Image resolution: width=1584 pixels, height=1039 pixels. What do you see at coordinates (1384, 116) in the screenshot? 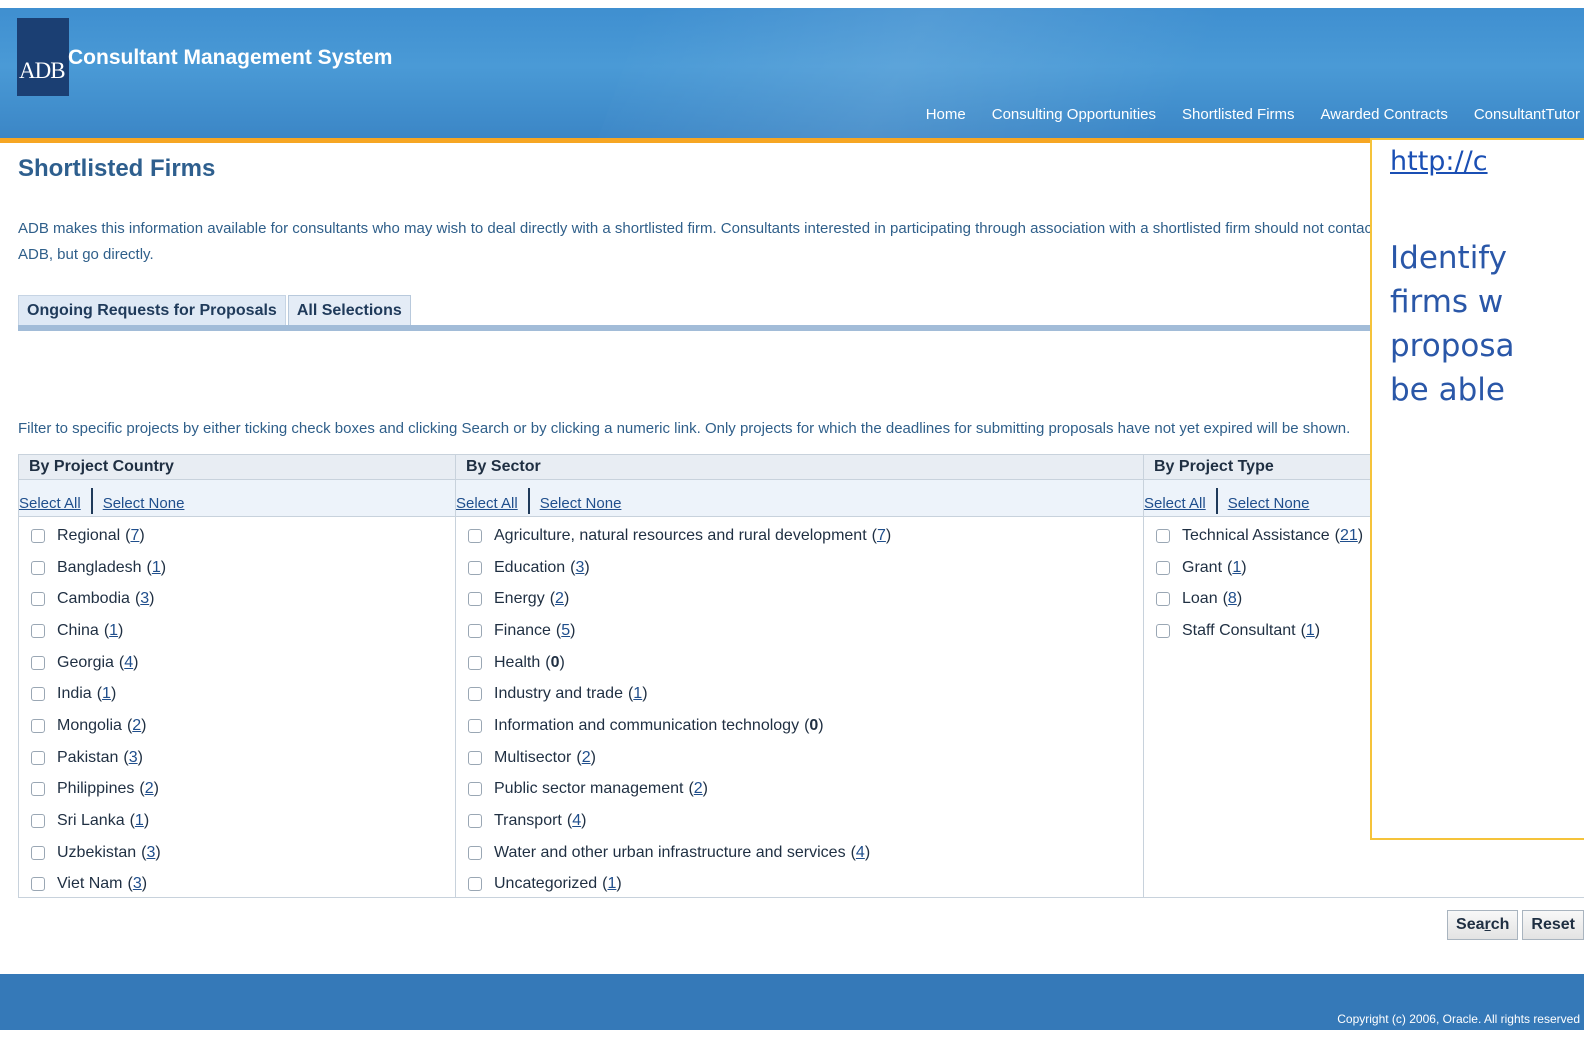
I see `nav-awarded-contracts: Awarded Contracts` at bounding box center [1384, 116].